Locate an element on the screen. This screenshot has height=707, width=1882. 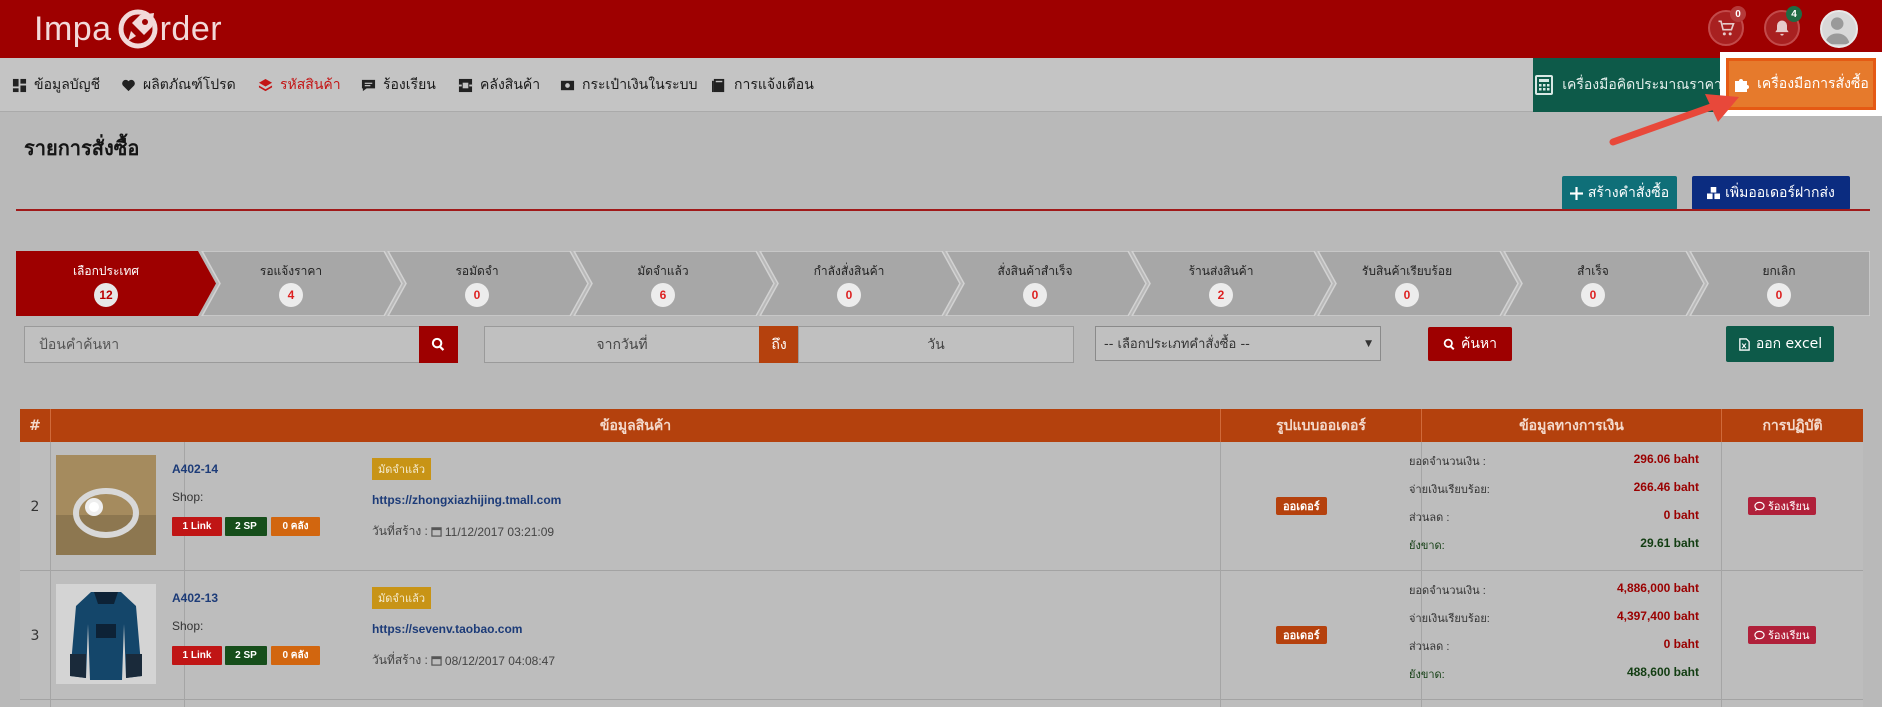
finance-total-value: 4,886,000 baht is located at coordinates (1657, 588).